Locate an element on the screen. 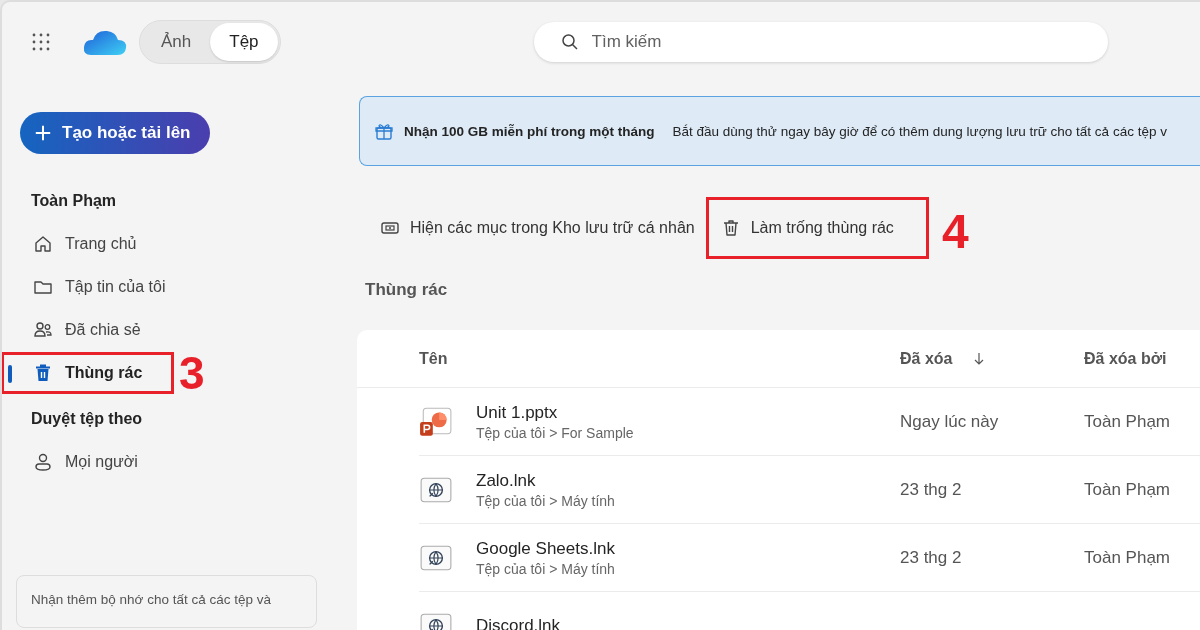 This screenshot has width=1200, height=630. callout-number: 3 is located at coordinates (192, 372).